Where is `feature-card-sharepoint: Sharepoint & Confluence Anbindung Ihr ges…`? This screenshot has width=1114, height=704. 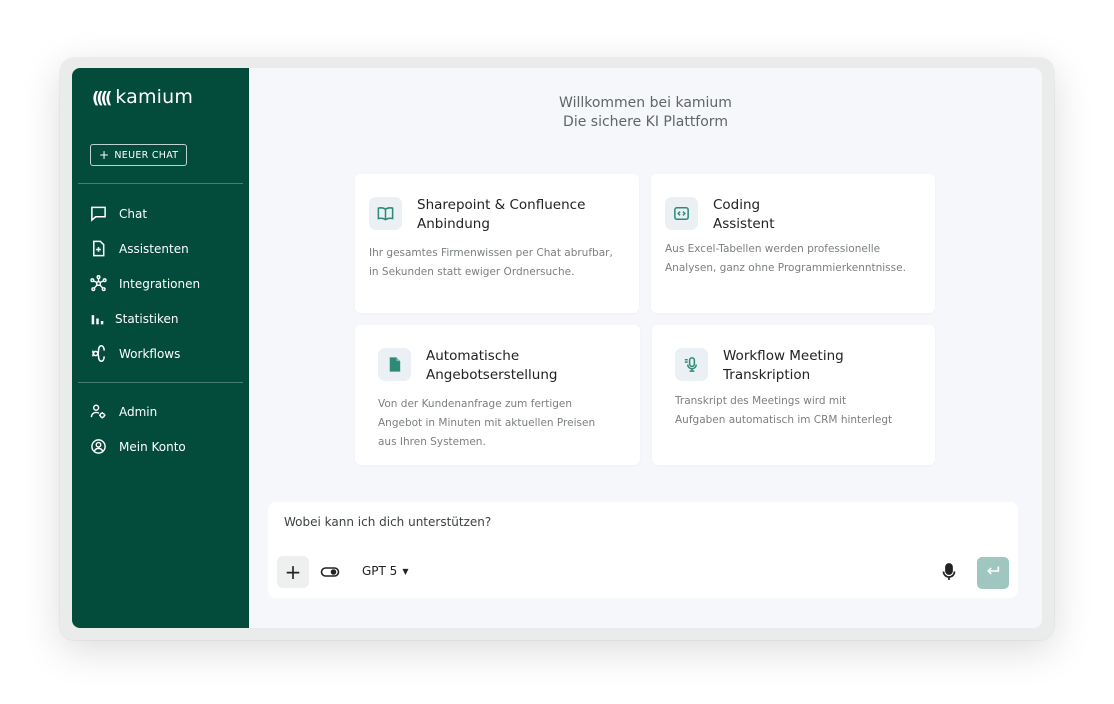 feature-card-sharepoint: Sharepoint & Confluence Anbindung Ihr ges… is located at coordinates (497, 243).